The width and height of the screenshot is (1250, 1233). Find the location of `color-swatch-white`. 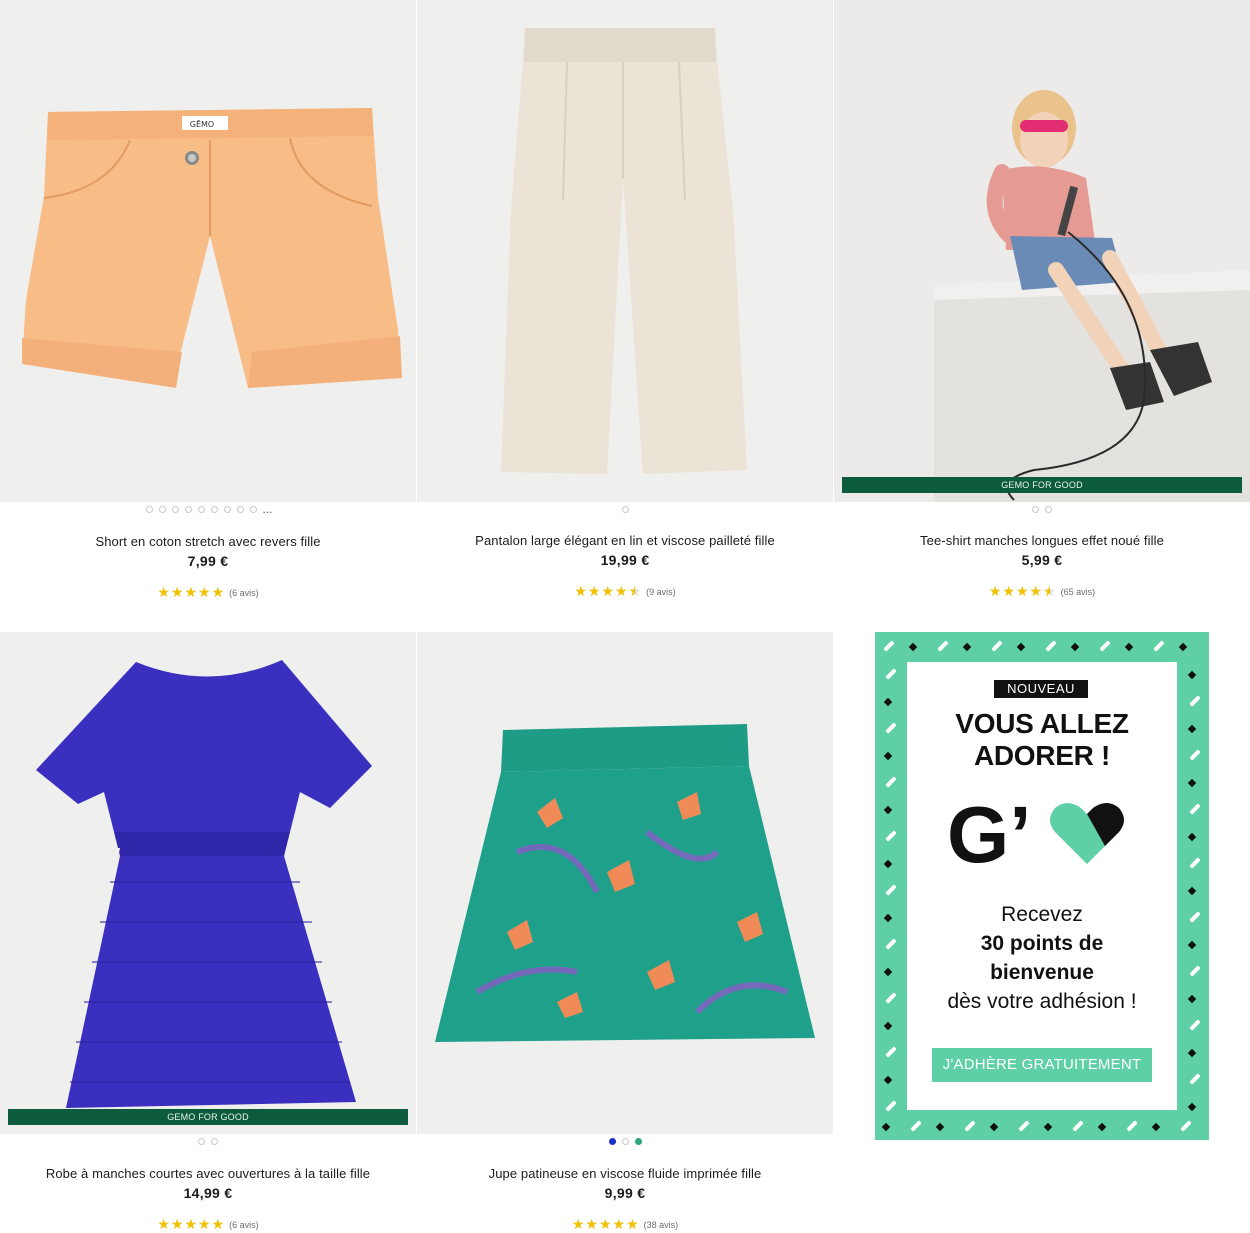

color-swatch-white is located at coordinates (625, 1141).